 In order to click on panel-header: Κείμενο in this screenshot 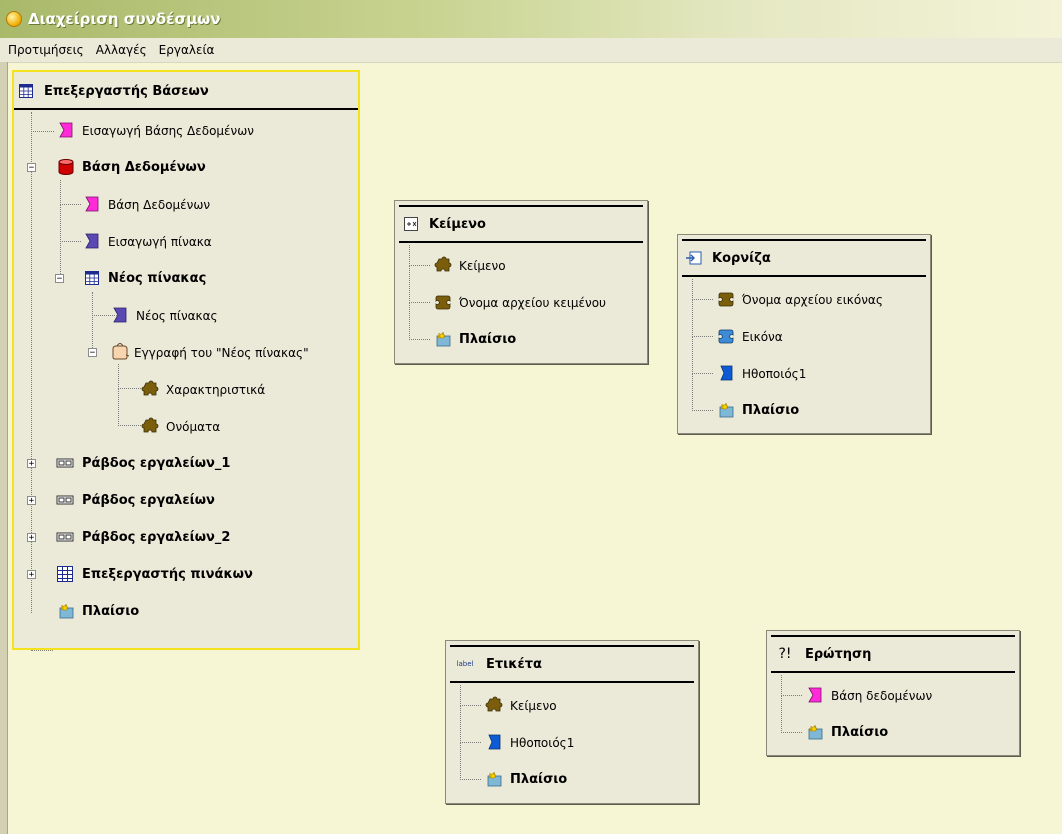, I will do `click(521, 224)`.